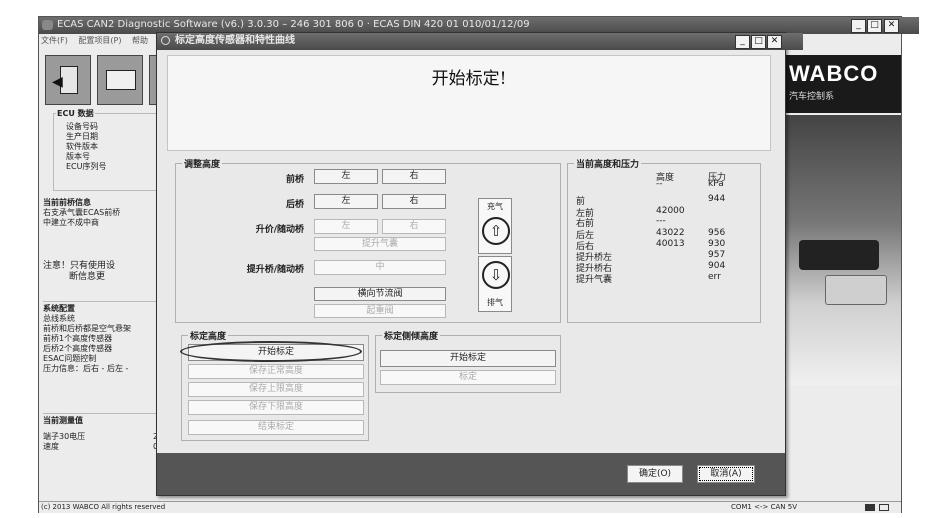  Describe the element at coordinates (79, 266) in the screenshot. I see `warning-line-1: 注意！只有使用设` at that location.